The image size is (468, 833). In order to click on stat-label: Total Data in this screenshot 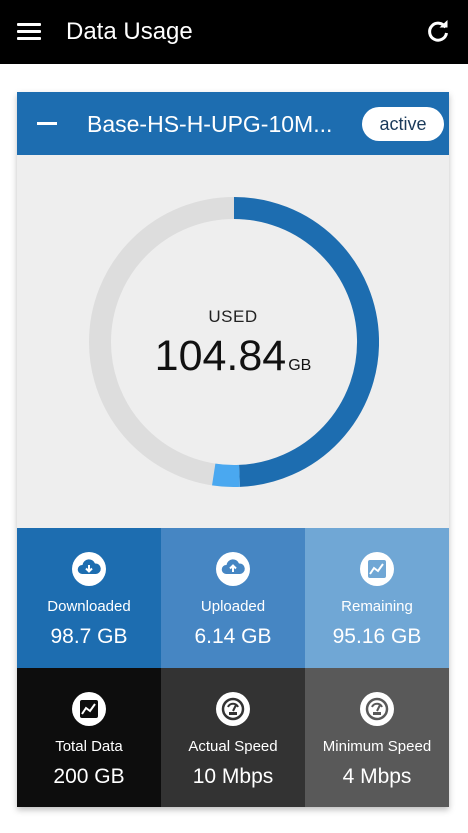, I will do `click(89, 746)`.